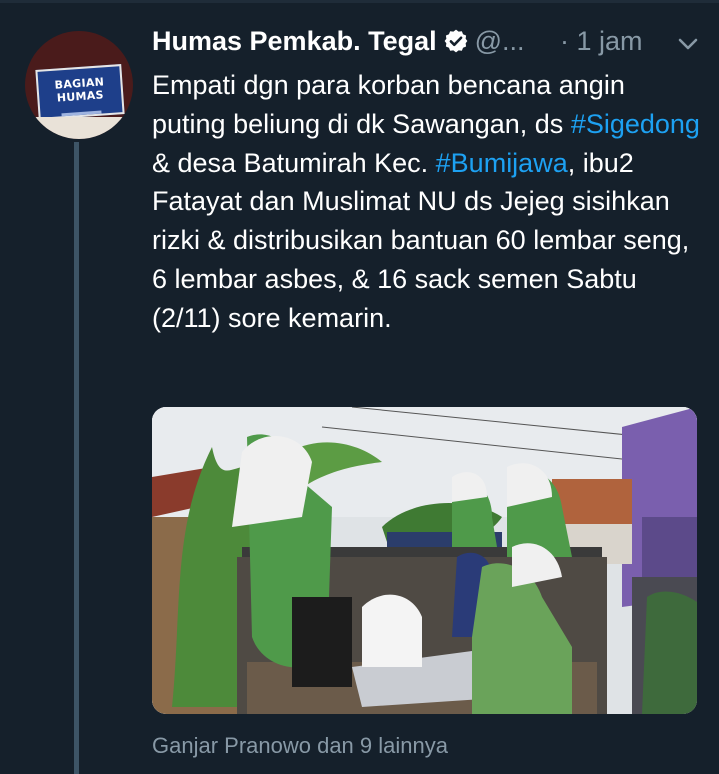 This screenshot has height=774, width=719. I want to click on avatar-wall, so click(79, 128).